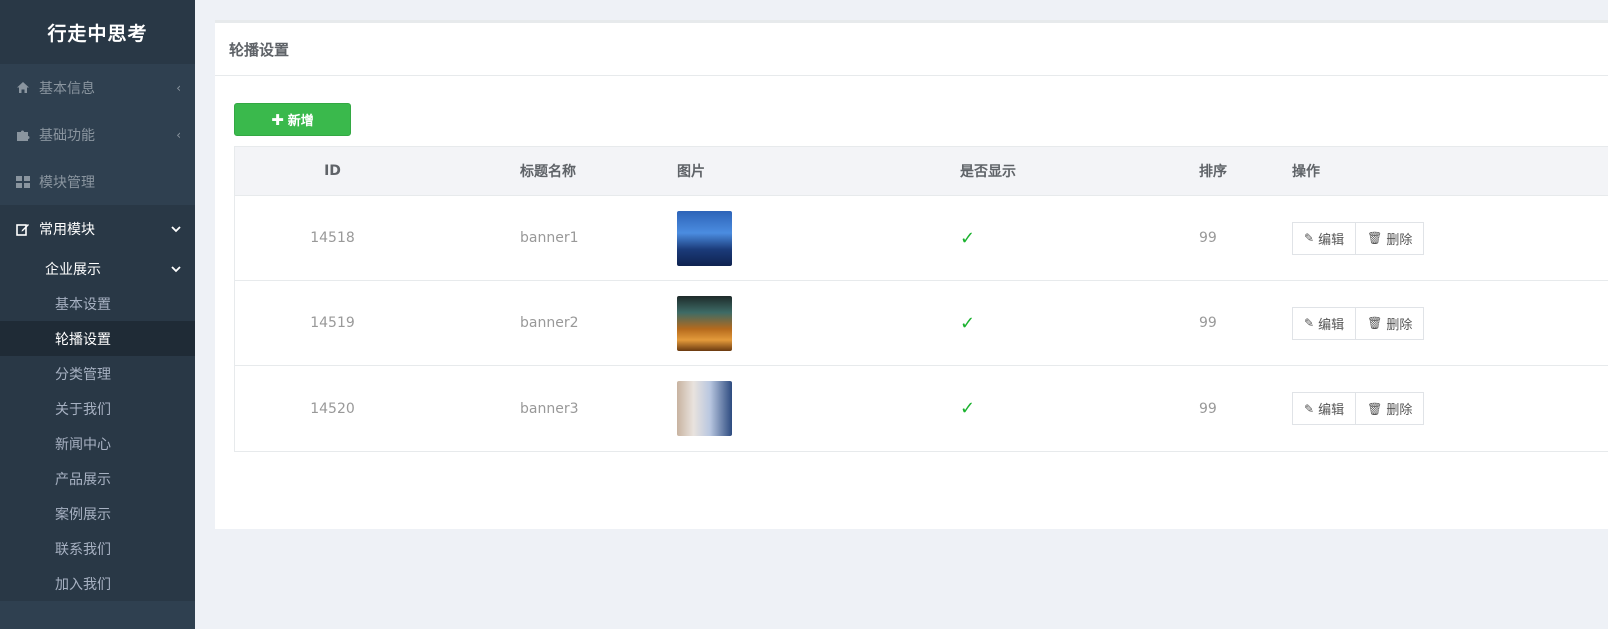  What do you see at coordinates (332, 323) in the screenshot?
I see `cell-id: 14519` at bounding box center [332, 323].